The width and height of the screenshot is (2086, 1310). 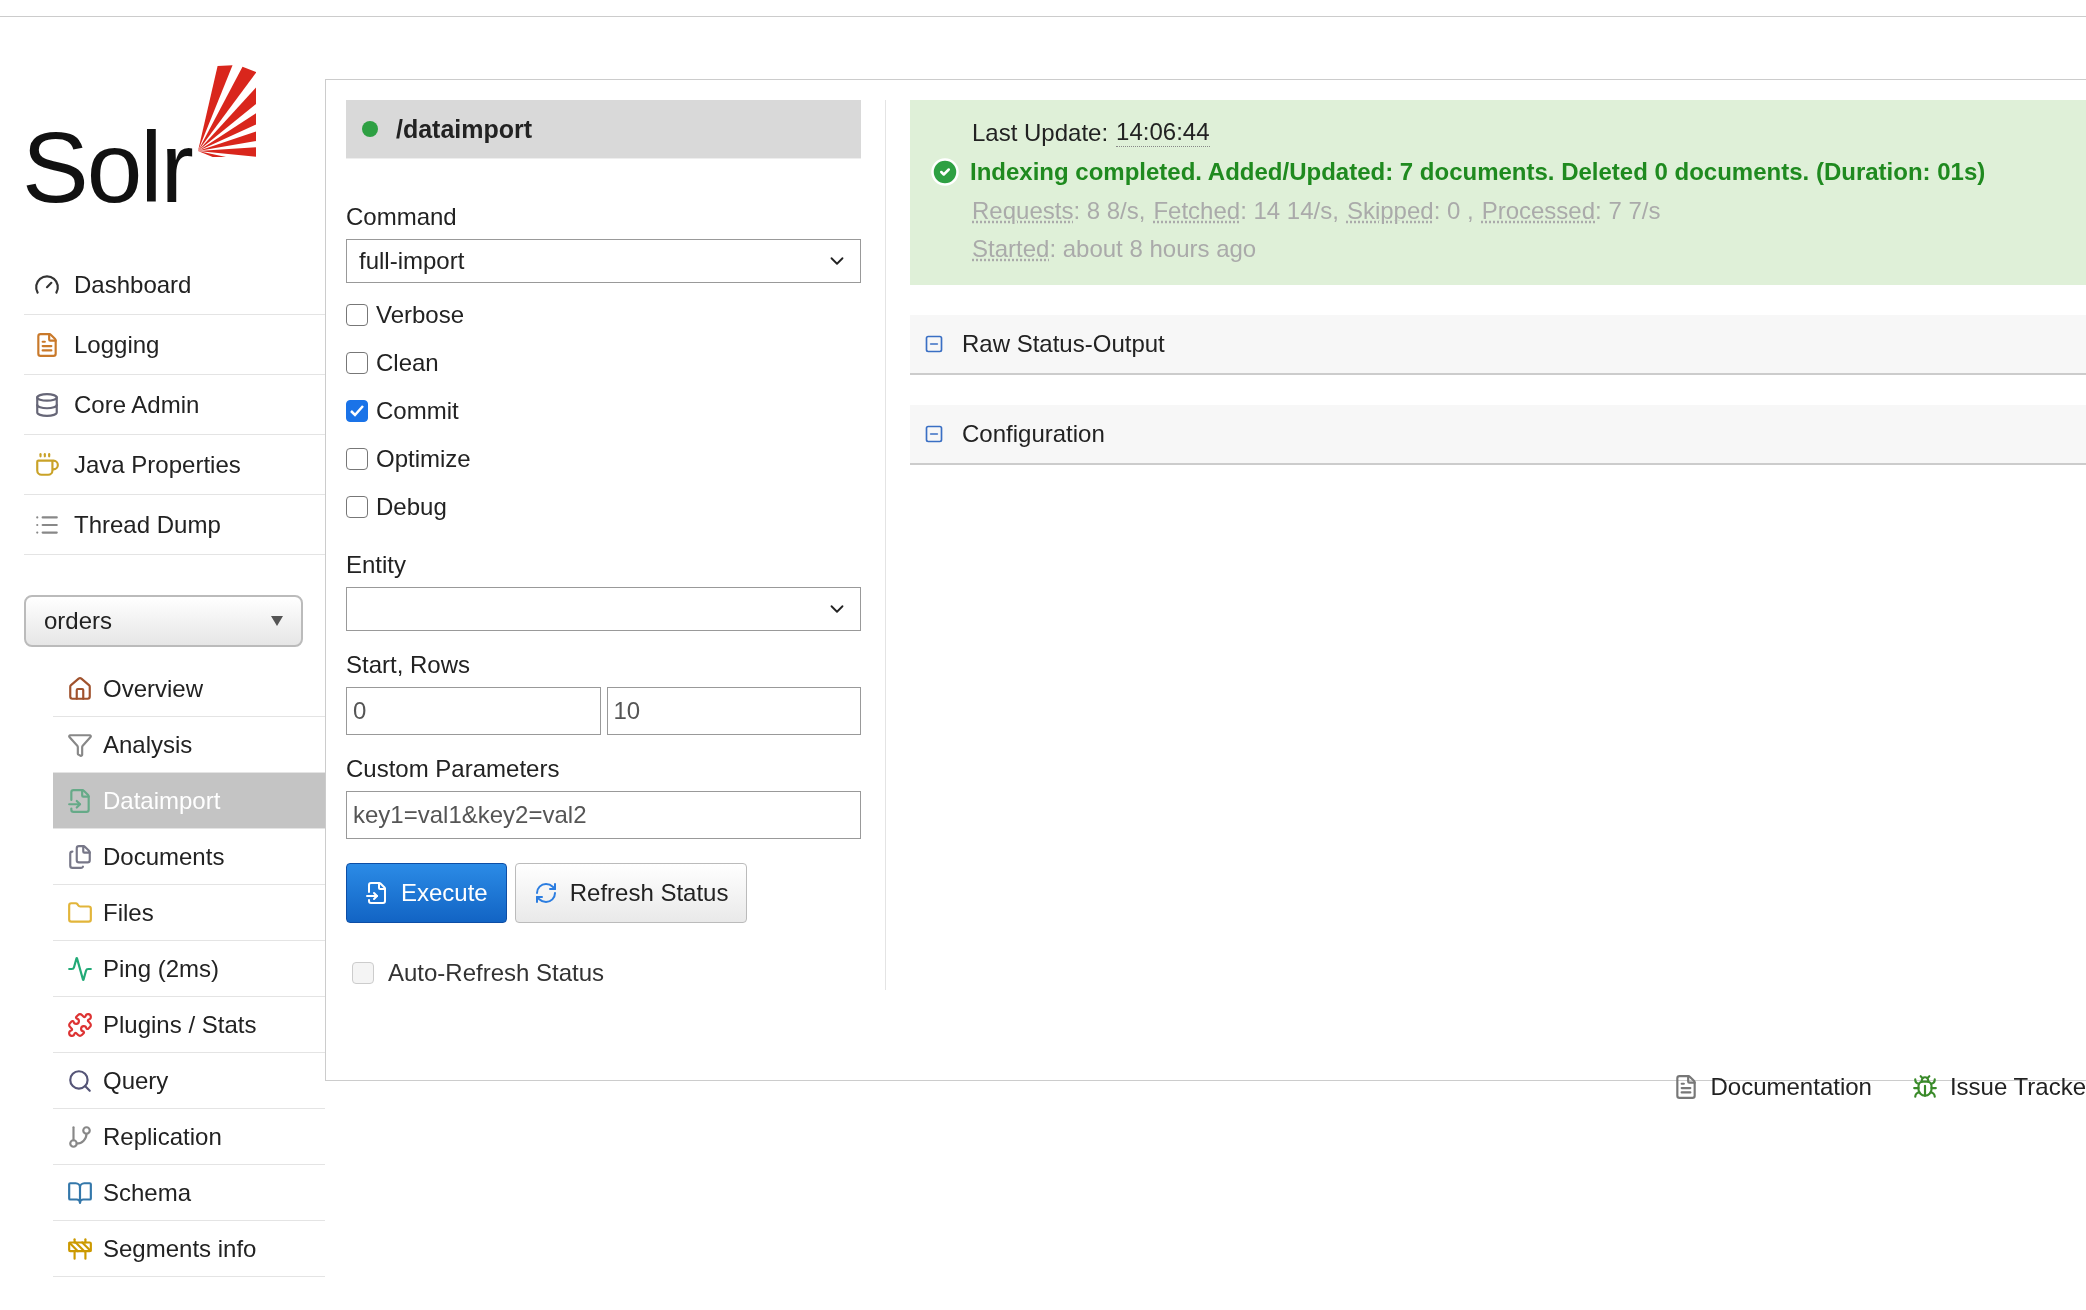 What do you see at coordinates (277, 621) in the screenshot?
I see `caret-icon` at bounding box center [277, 621].